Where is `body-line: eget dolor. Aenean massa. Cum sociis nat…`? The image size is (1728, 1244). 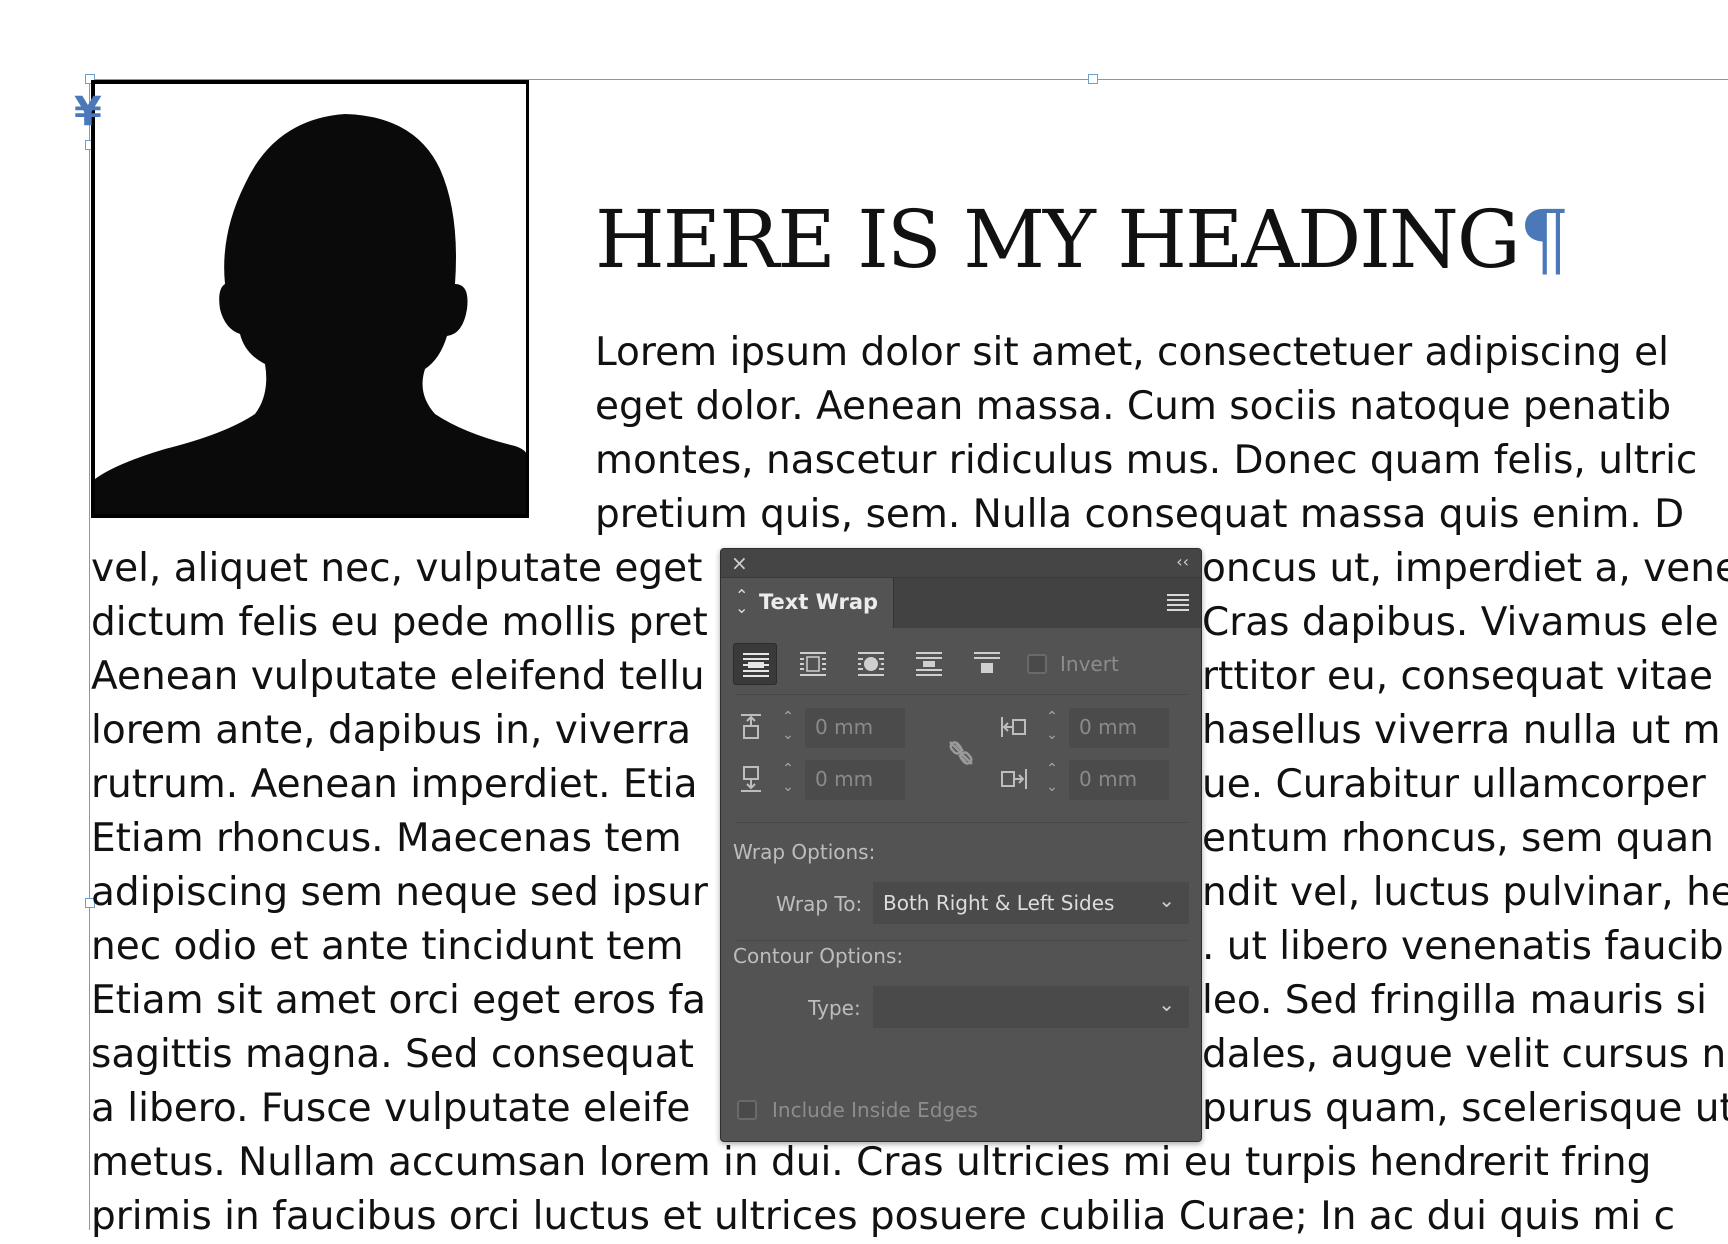 body-line: eget dolor. Aenean massa. Cum sociis nat… is located at coordinates (1133, 406).